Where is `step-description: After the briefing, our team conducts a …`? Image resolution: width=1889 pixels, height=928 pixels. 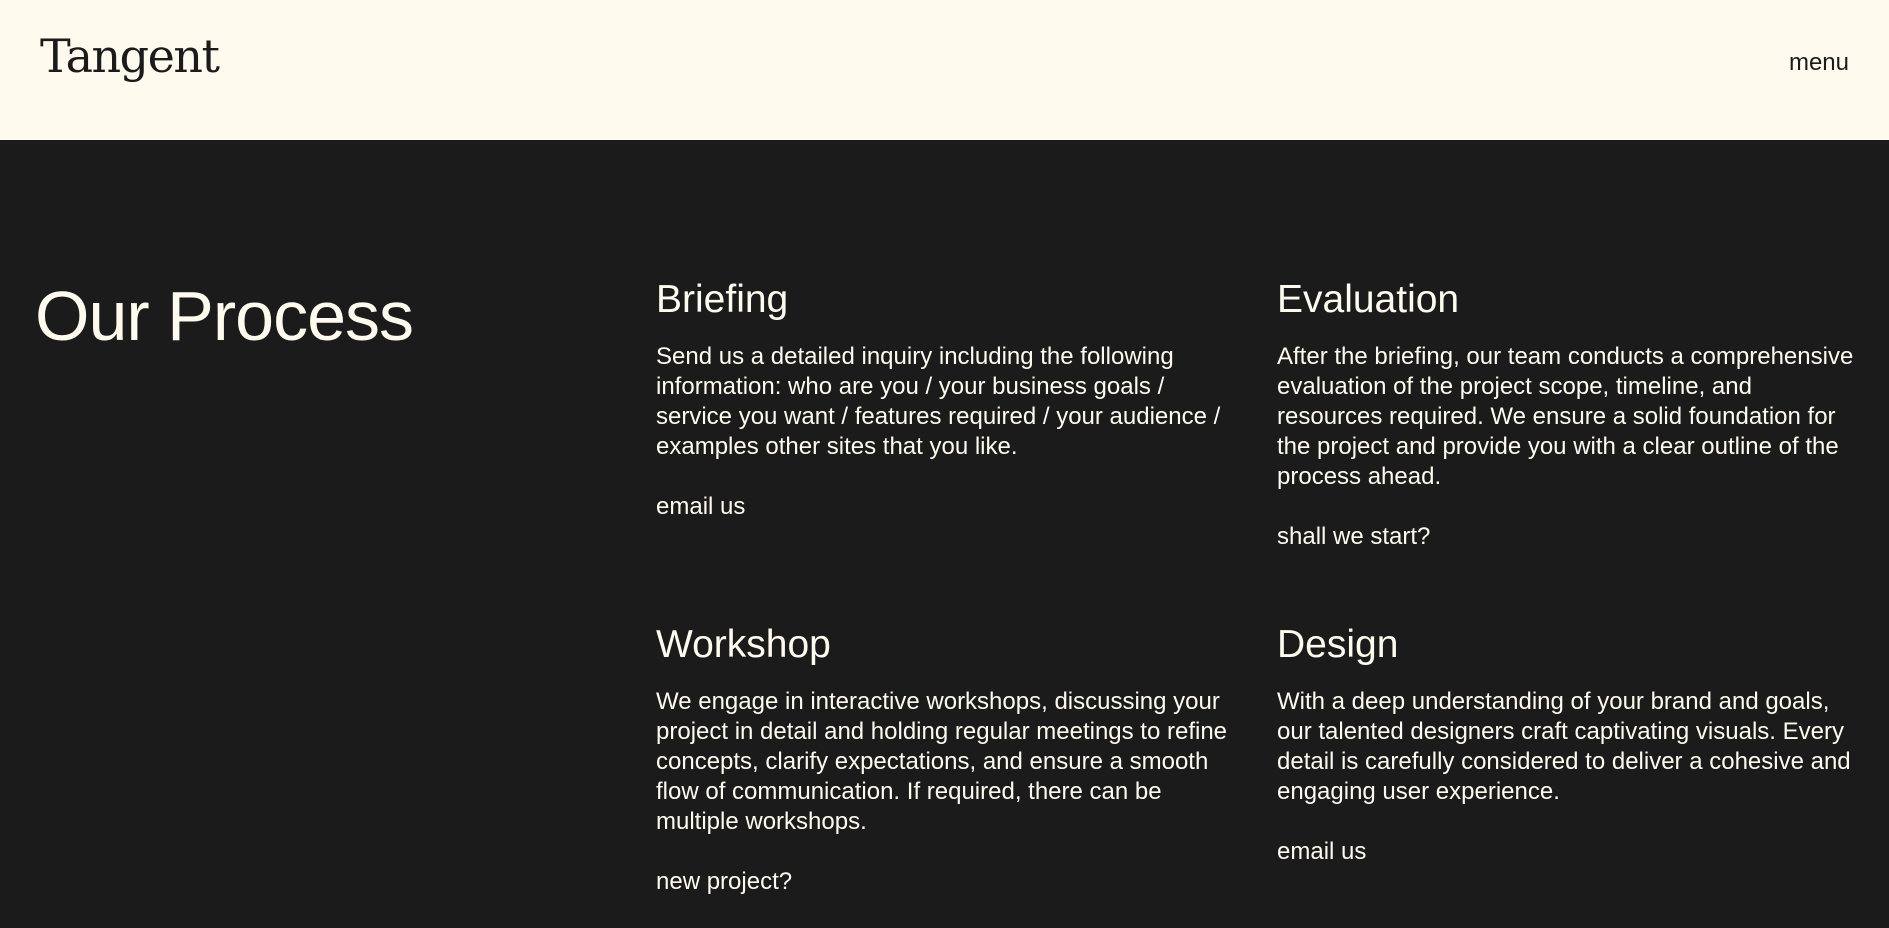
step-description: After the briefing, our team conducts a … is located at coordinates (1565, 416).